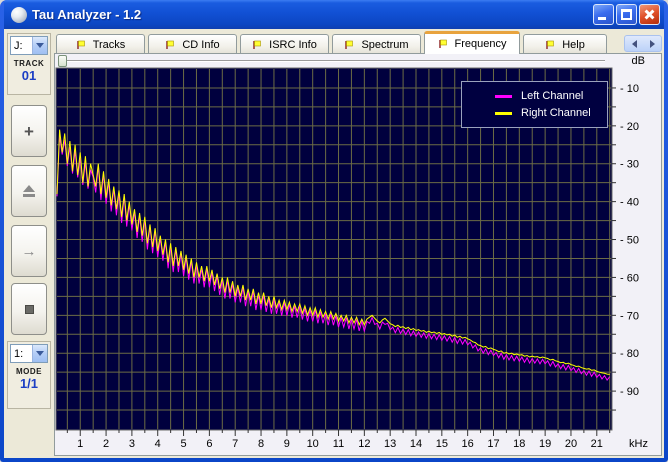 The width and height of the screenshot is (668, 462). I want to click on scroll-tabs-right-button, so click(652, 43).